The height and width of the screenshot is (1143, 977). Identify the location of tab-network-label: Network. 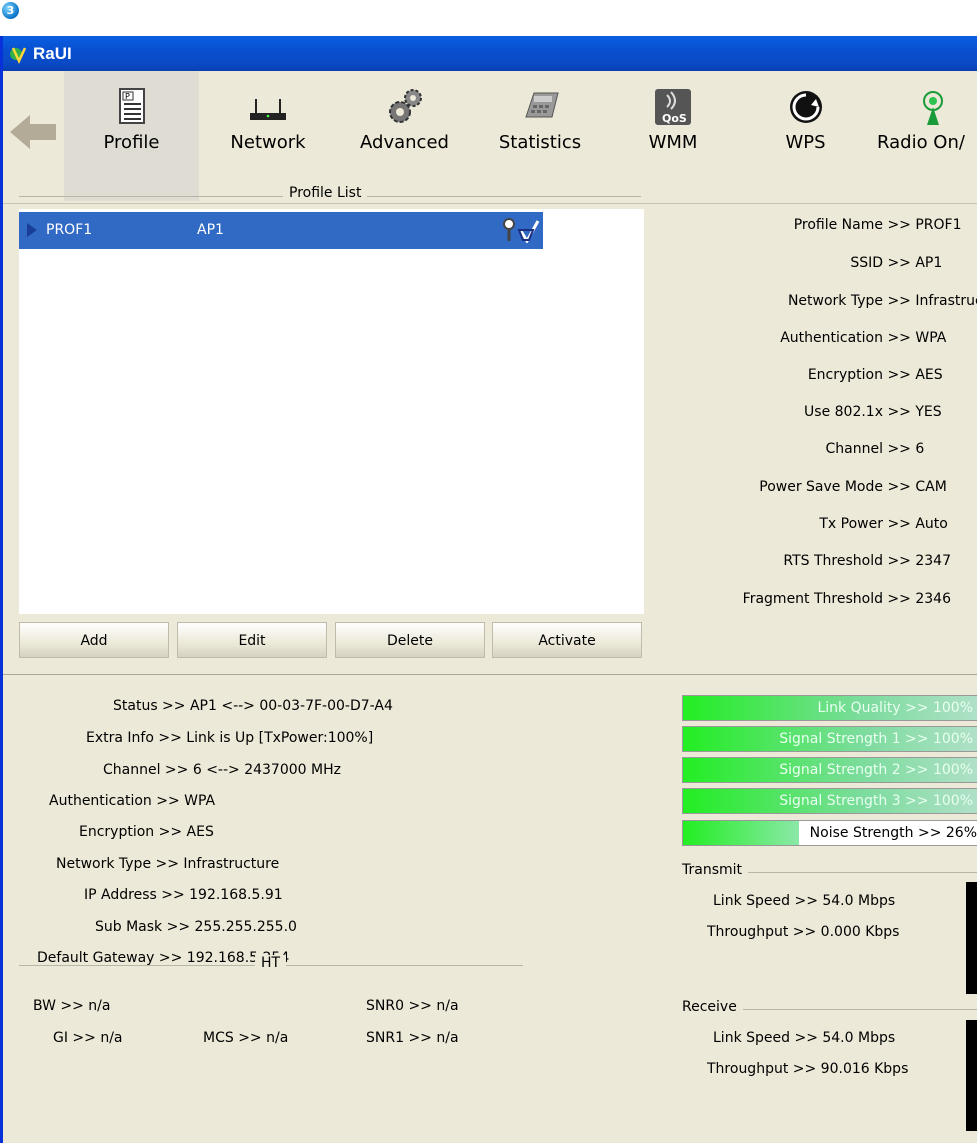
(268, 142).